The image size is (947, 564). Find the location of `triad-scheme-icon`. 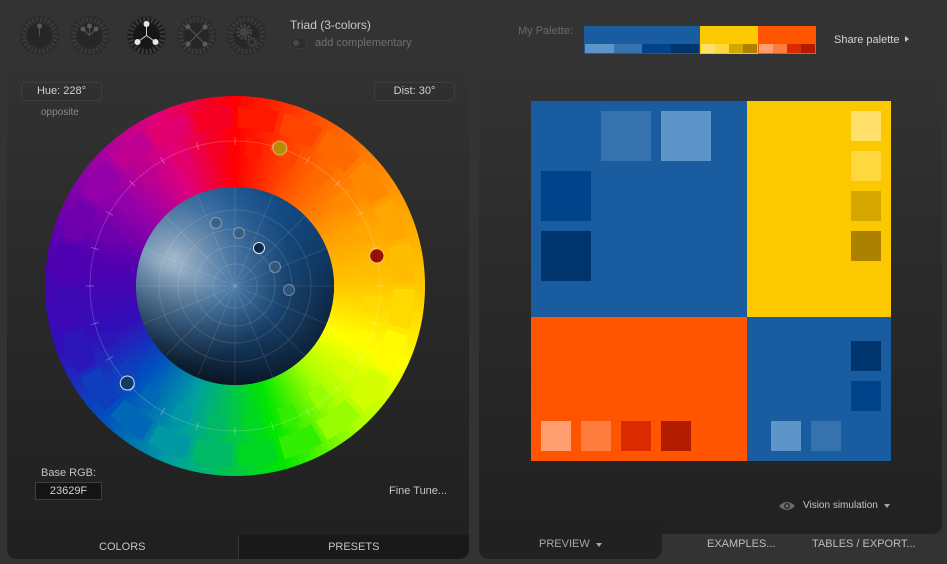

triad-scheme-icon is located at coordinates (146, 35).